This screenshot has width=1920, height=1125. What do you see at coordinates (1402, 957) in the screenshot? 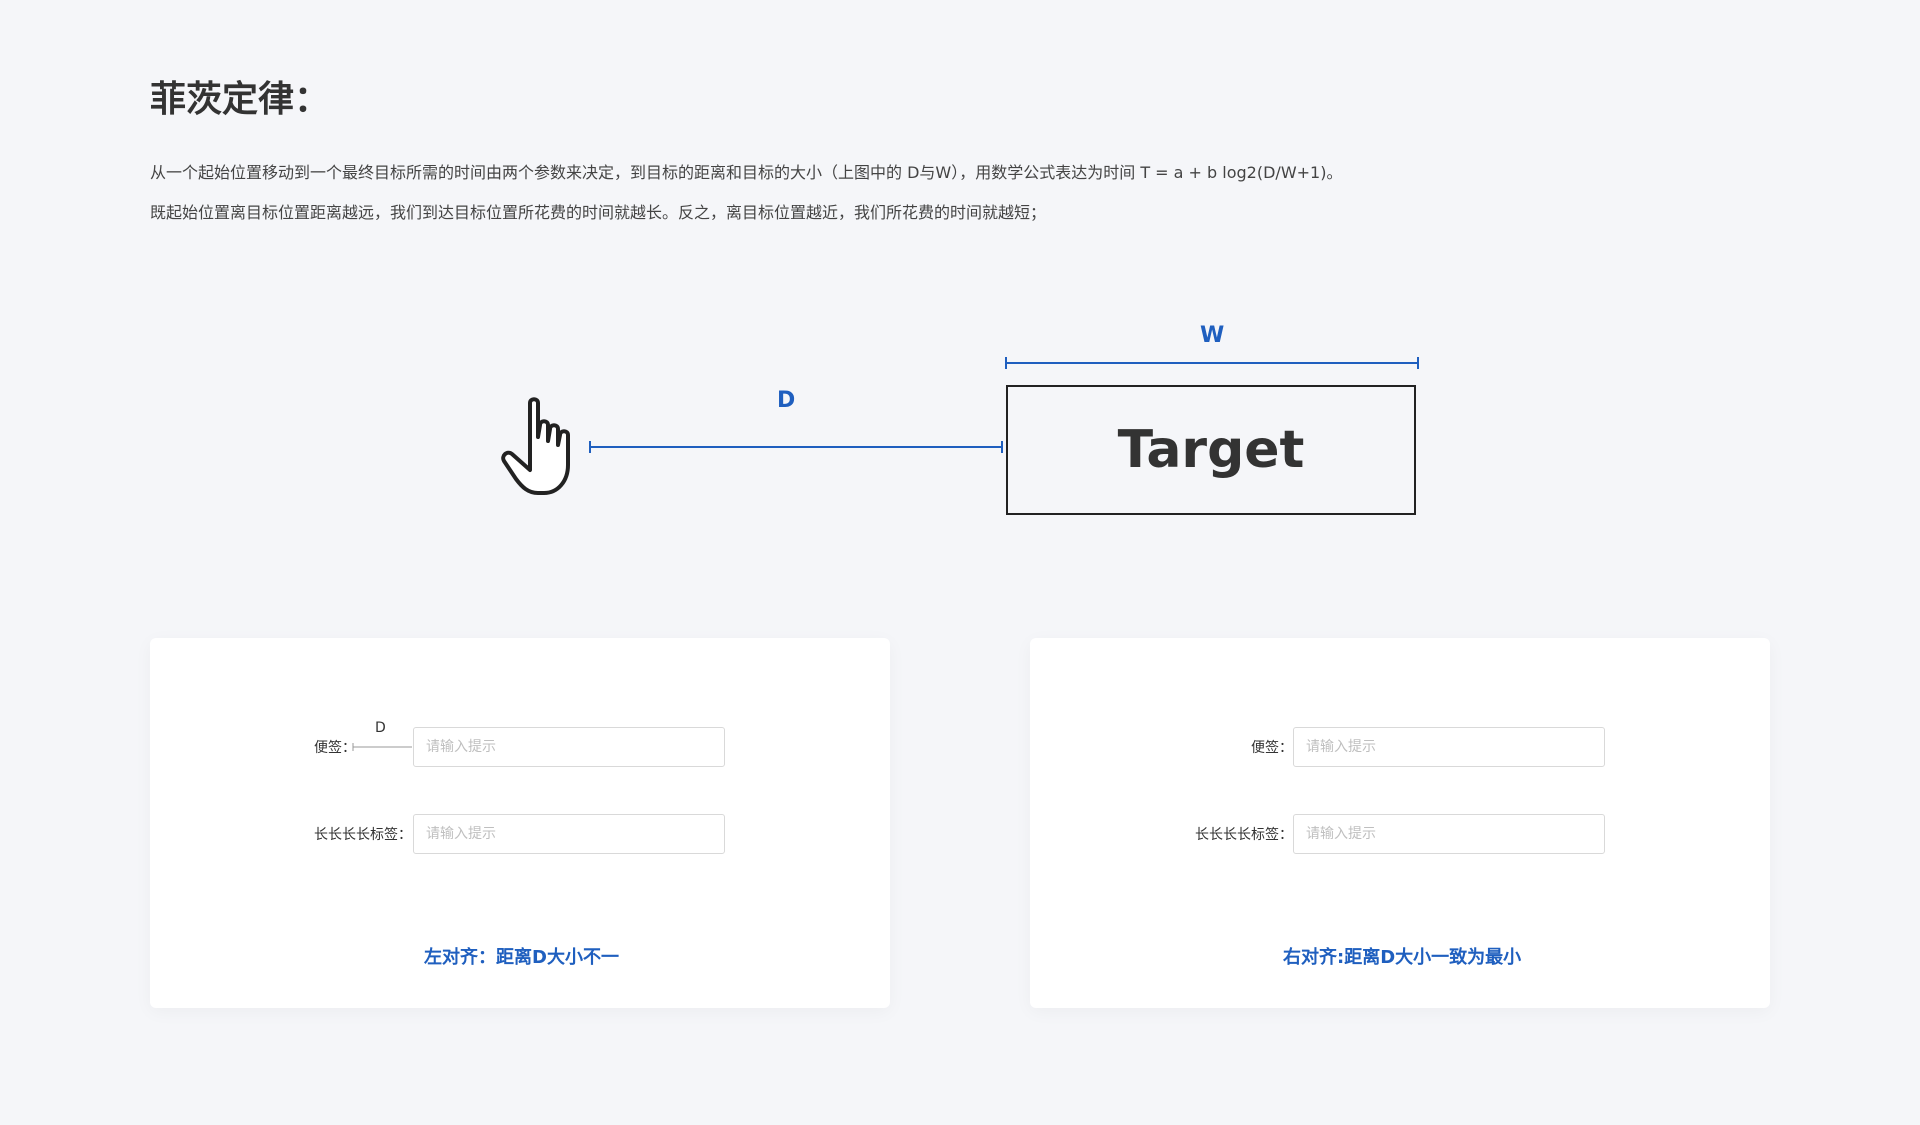
I see `right-align-caption: 右对齐:距离D大小一致为最小` at bounding box center [1402, 957].